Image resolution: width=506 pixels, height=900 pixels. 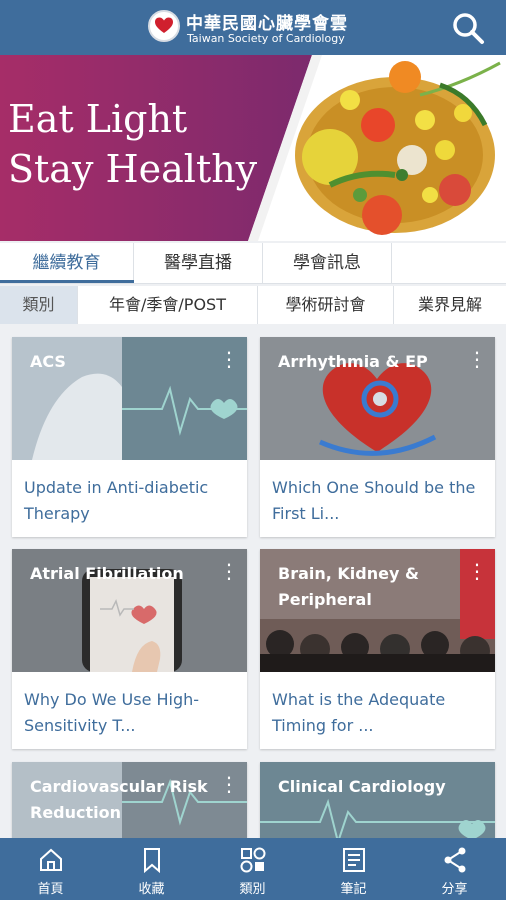 I want to click on subtab-seminar: 學術研討會, so click(x=326, y=305).